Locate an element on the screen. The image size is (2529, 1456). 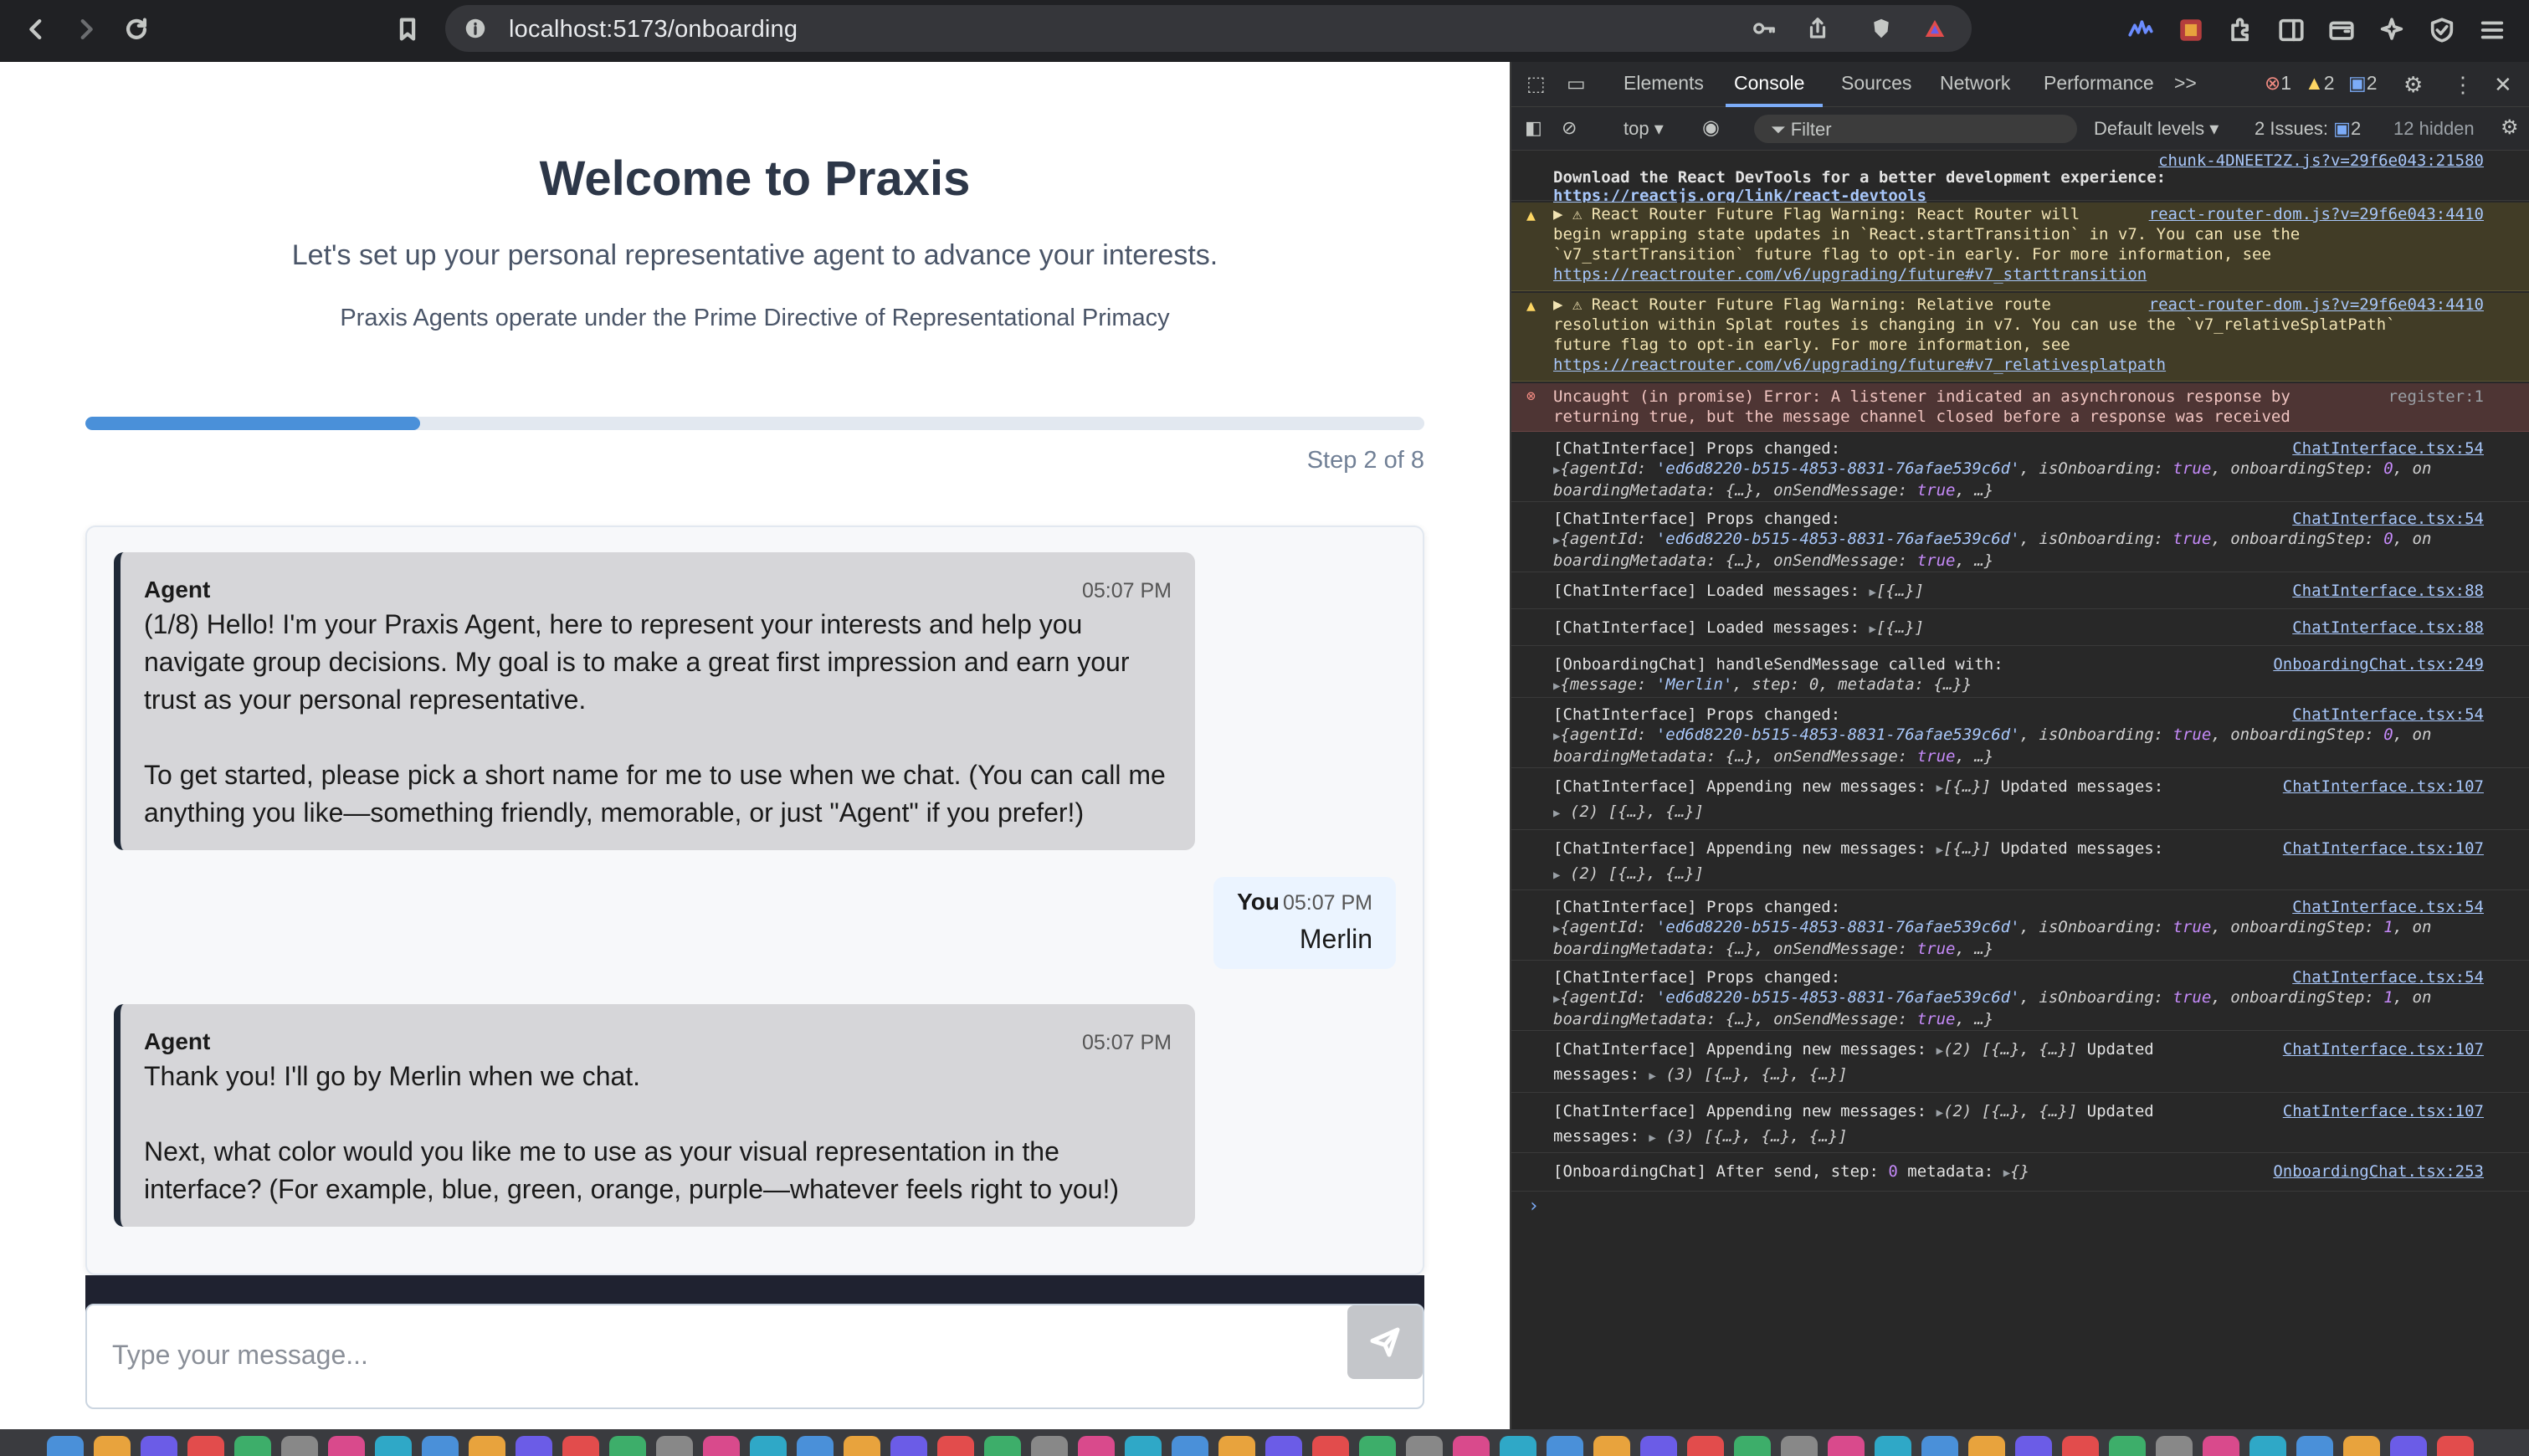
message-input is located at coordinates (723, 1355).